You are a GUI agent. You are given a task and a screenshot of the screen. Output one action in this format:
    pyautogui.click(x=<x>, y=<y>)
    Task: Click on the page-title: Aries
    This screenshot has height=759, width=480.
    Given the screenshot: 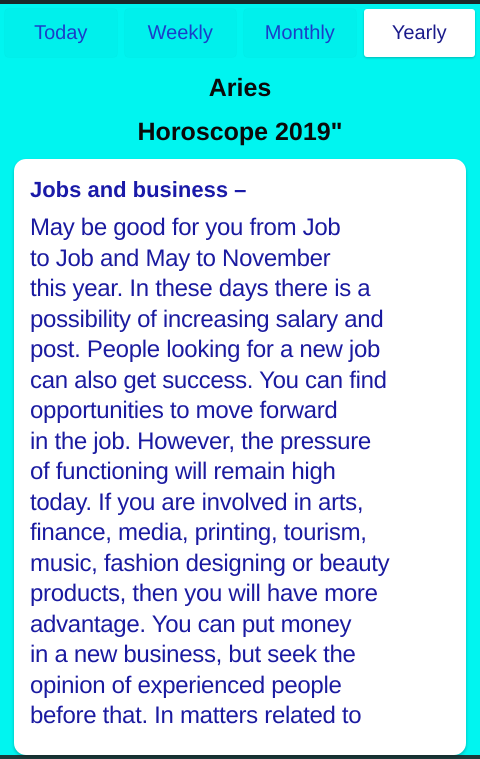 What is the action you would take?
    pyautogui.click(x=240, y=88)
    